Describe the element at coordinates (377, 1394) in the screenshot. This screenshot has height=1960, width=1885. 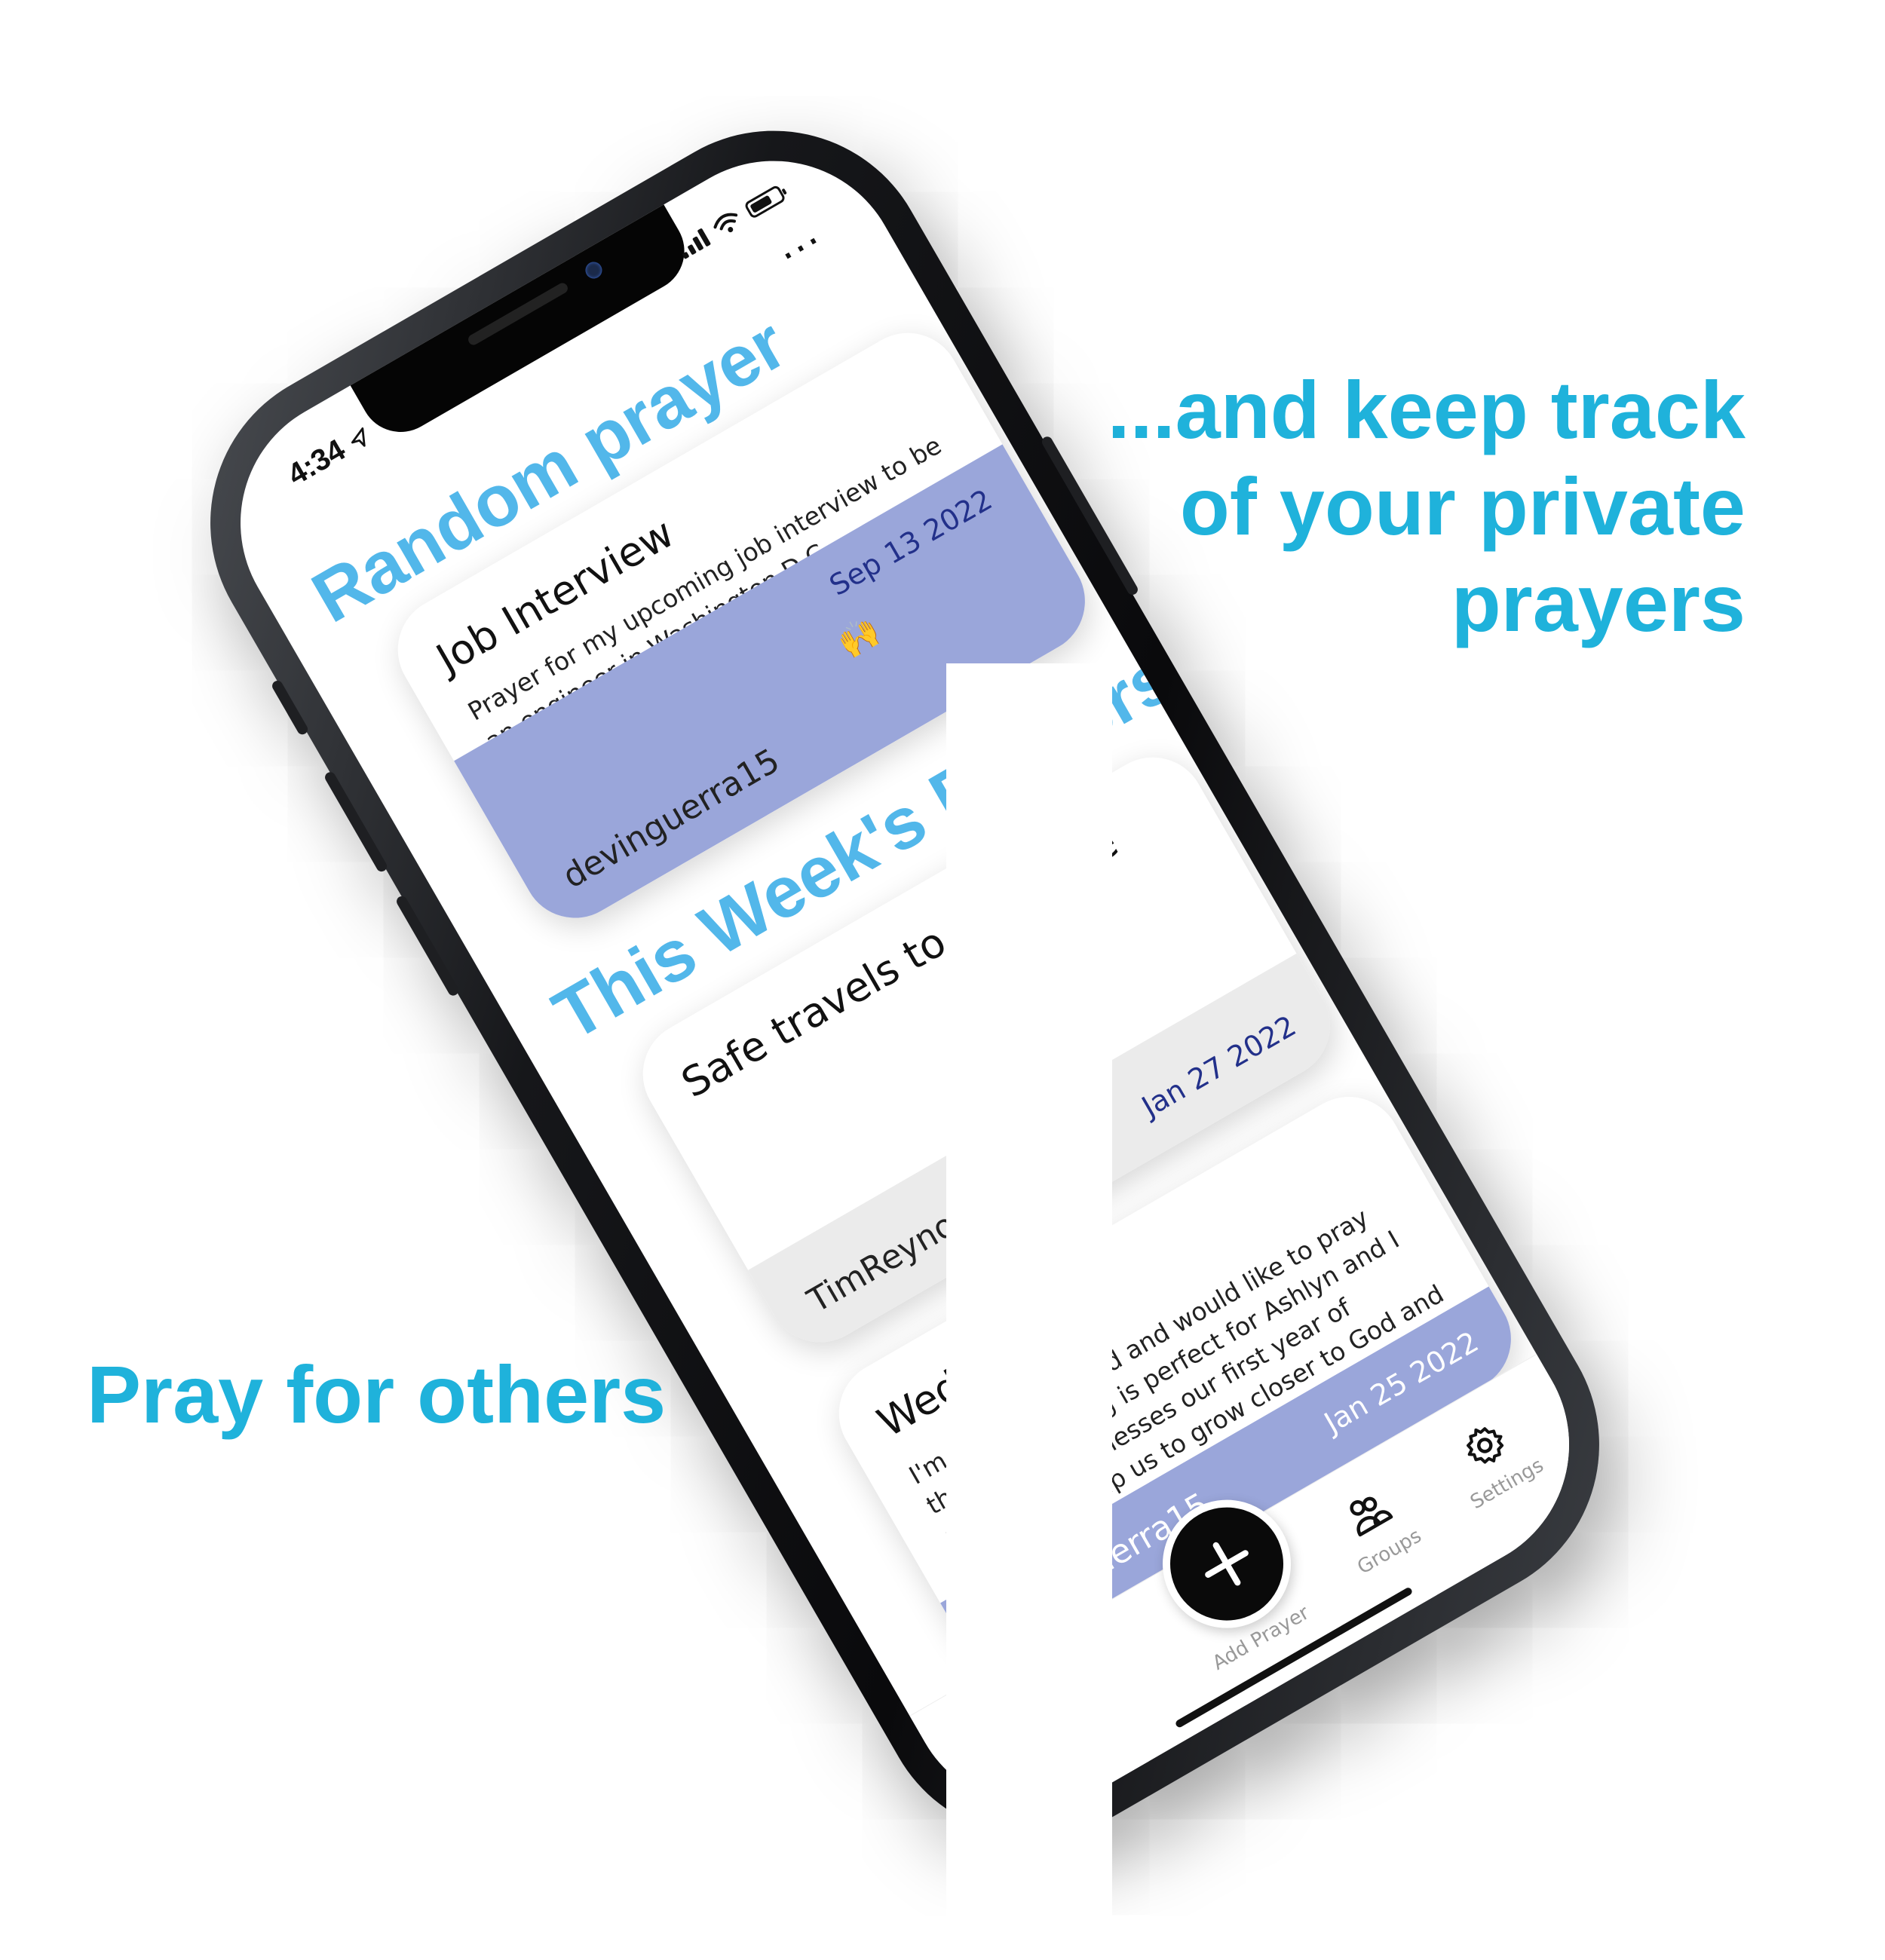
I see `headline-pray-for-others: Pray for others` at that location.